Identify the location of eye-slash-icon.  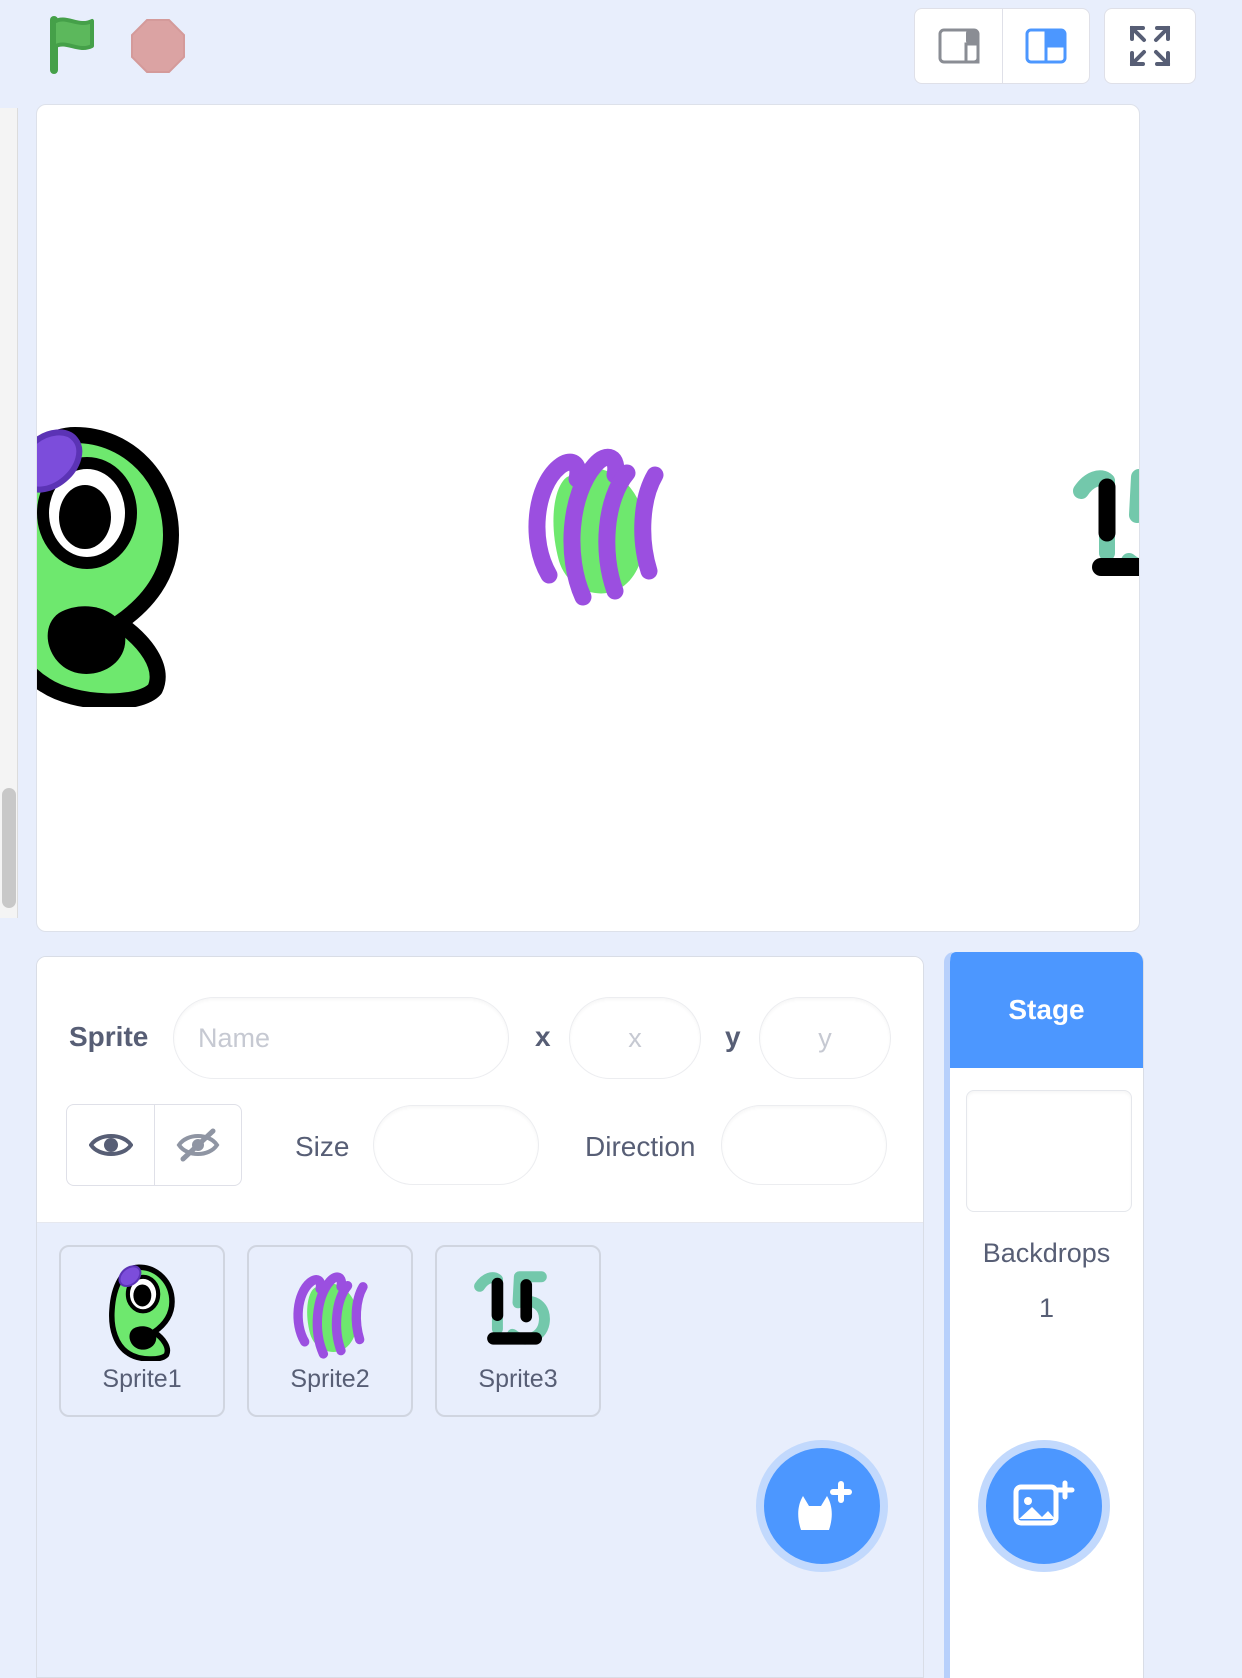
(198, 1145).